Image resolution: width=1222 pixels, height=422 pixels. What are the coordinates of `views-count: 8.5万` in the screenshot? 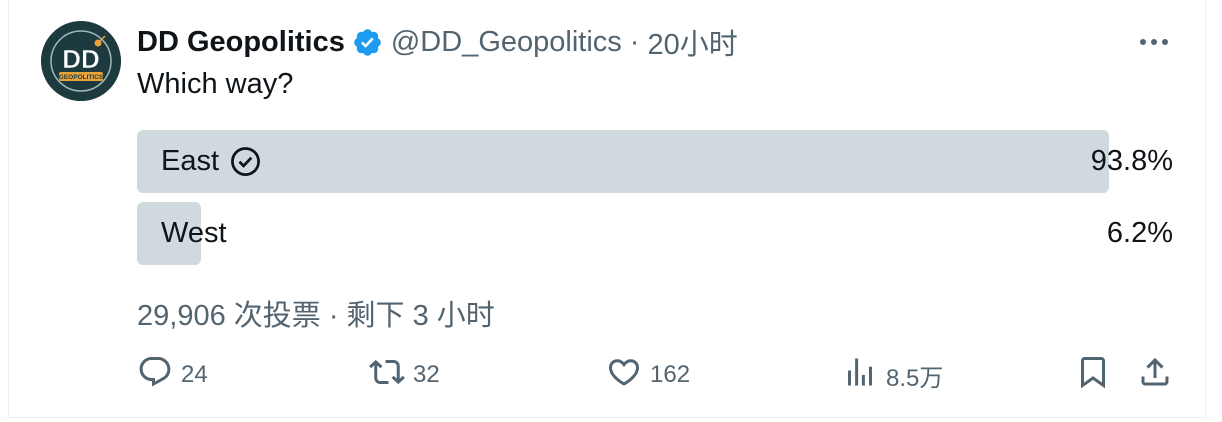 It's located at (915, 378).